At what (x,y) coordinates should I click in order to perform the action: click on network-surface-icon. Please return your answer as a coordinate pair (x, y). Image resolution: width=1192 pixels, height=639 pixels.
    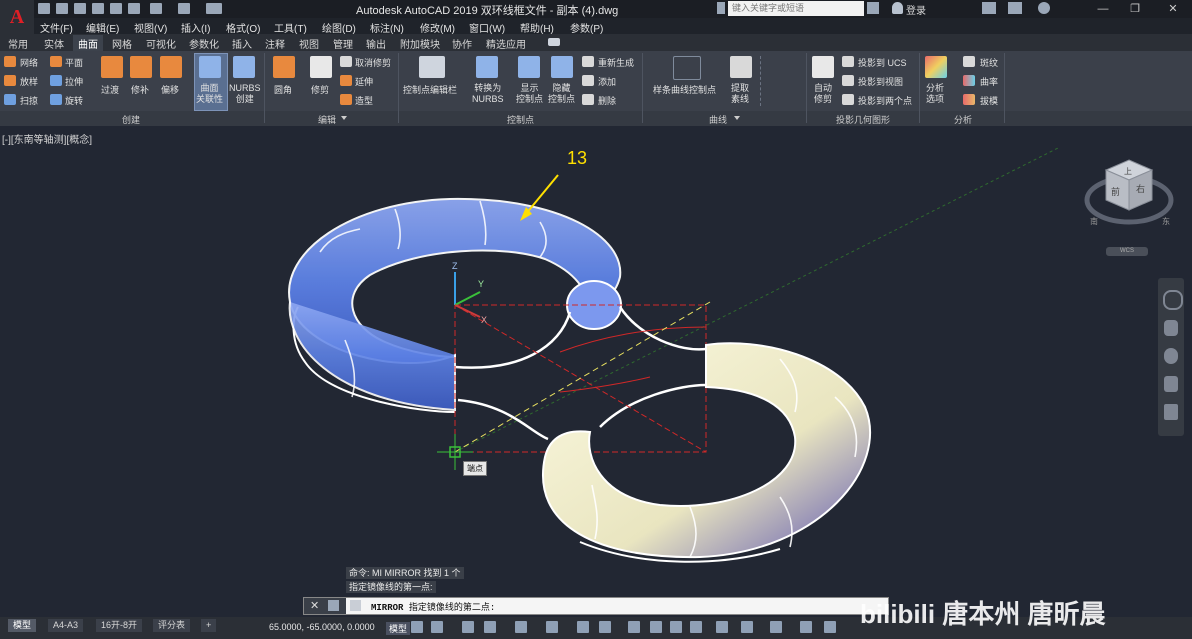
    Looking at the image, I should click on (10, 61).